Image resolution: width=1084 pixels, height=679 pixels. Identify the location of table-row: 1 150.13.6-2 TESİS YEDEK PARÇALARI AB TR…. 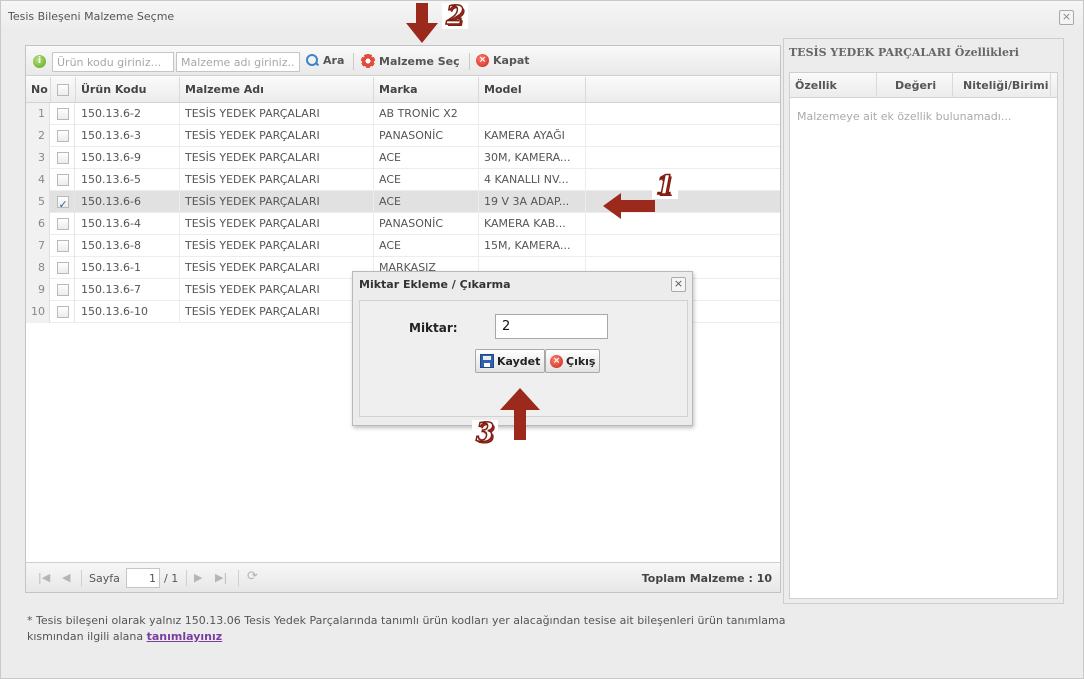
(403, 114).